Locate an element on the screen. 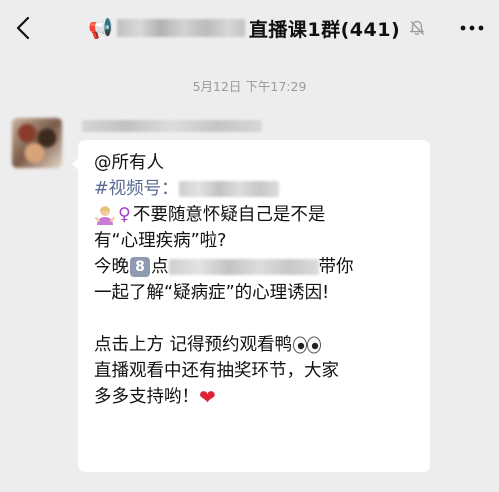 The height and width of the screenshot is (492, 499). chat-title: 📢 直播课1群(441) is located at coordinates (257, 28).